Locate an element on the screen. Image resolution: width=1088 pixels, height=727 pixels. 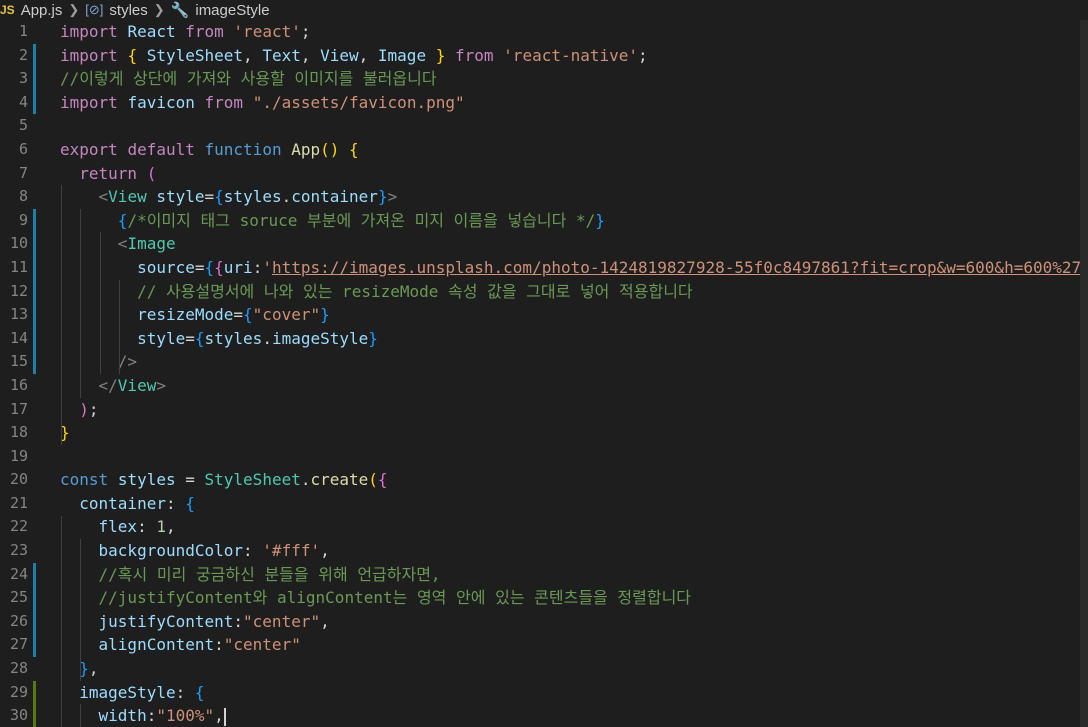
code-token: export is located at coordinates (89, 149).